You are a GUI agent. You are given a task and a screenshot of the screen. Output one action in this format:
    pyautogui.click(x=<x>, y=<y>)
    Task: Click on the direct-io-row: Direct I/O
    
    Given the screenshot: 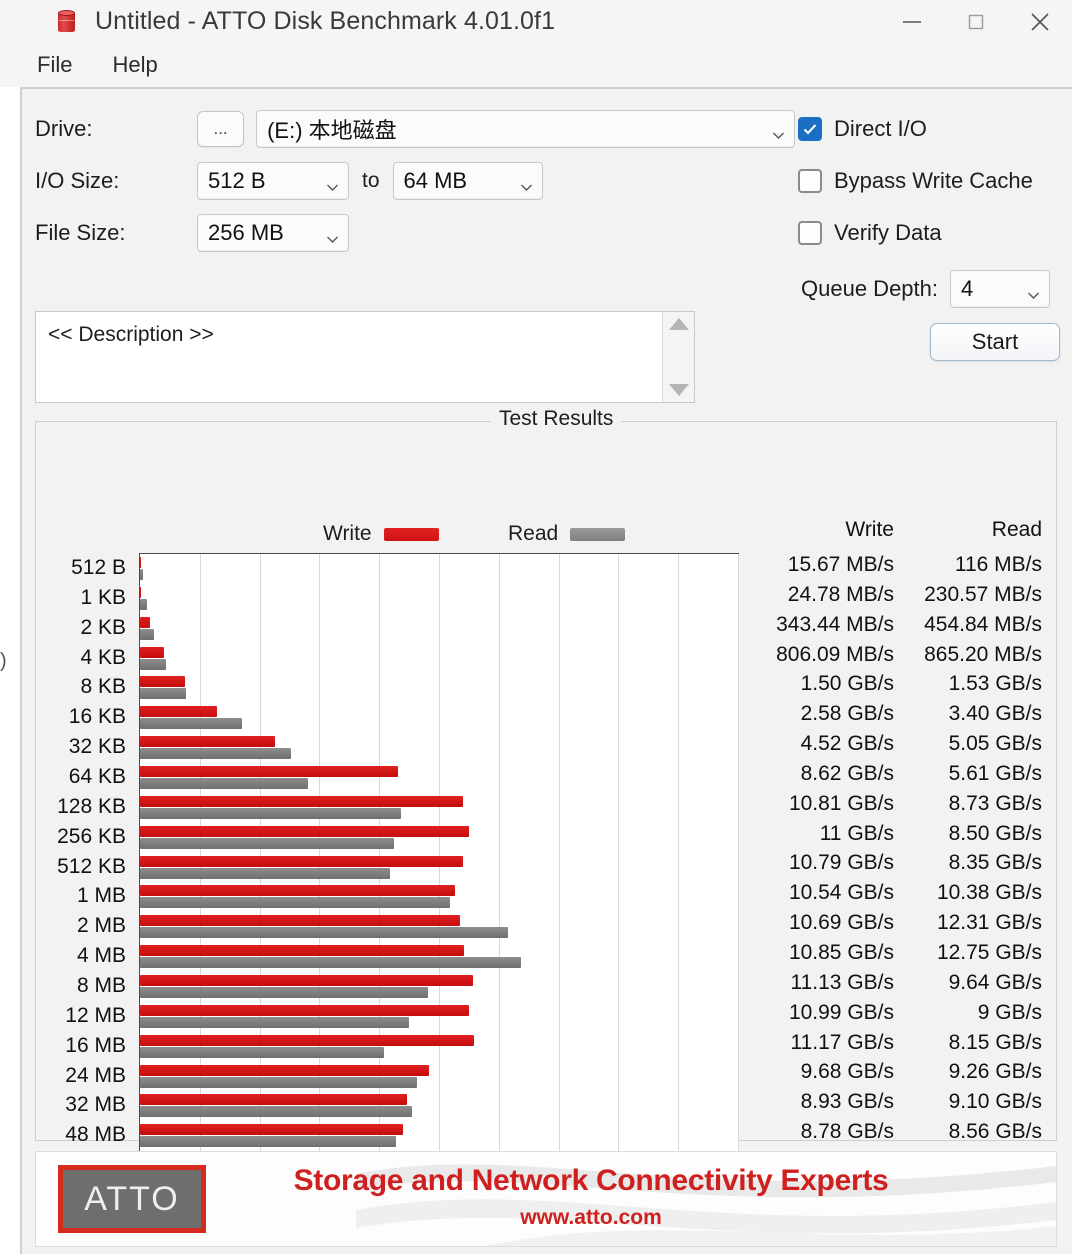 What is the action you would take?
    pyautogui.click(x=924, y=129)
    